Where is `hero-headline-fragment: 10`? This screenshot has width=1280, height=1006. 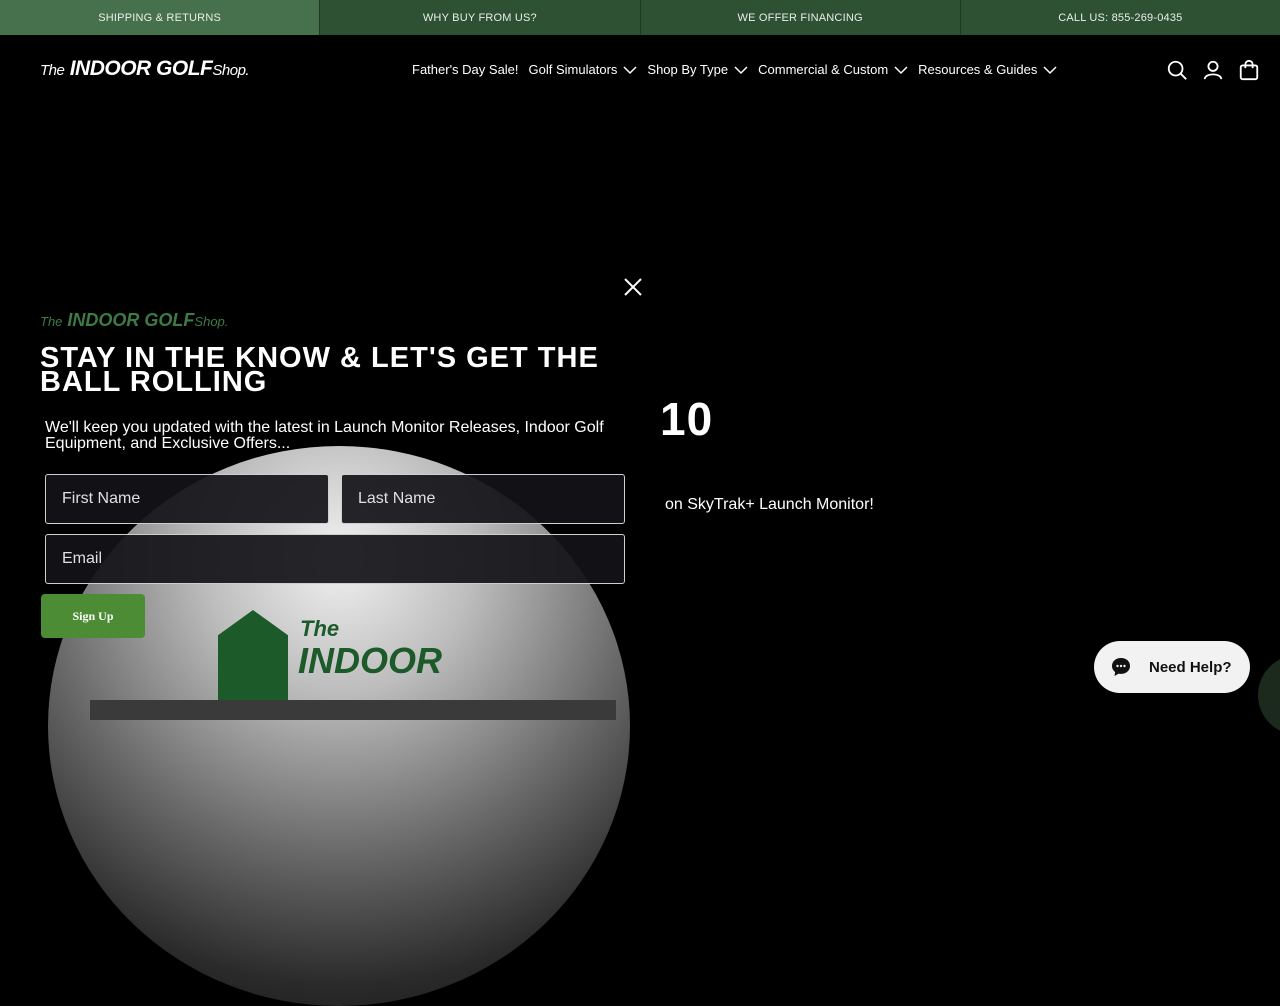 hero-headline-fragment: 10 is located at coordinates (687, 419).